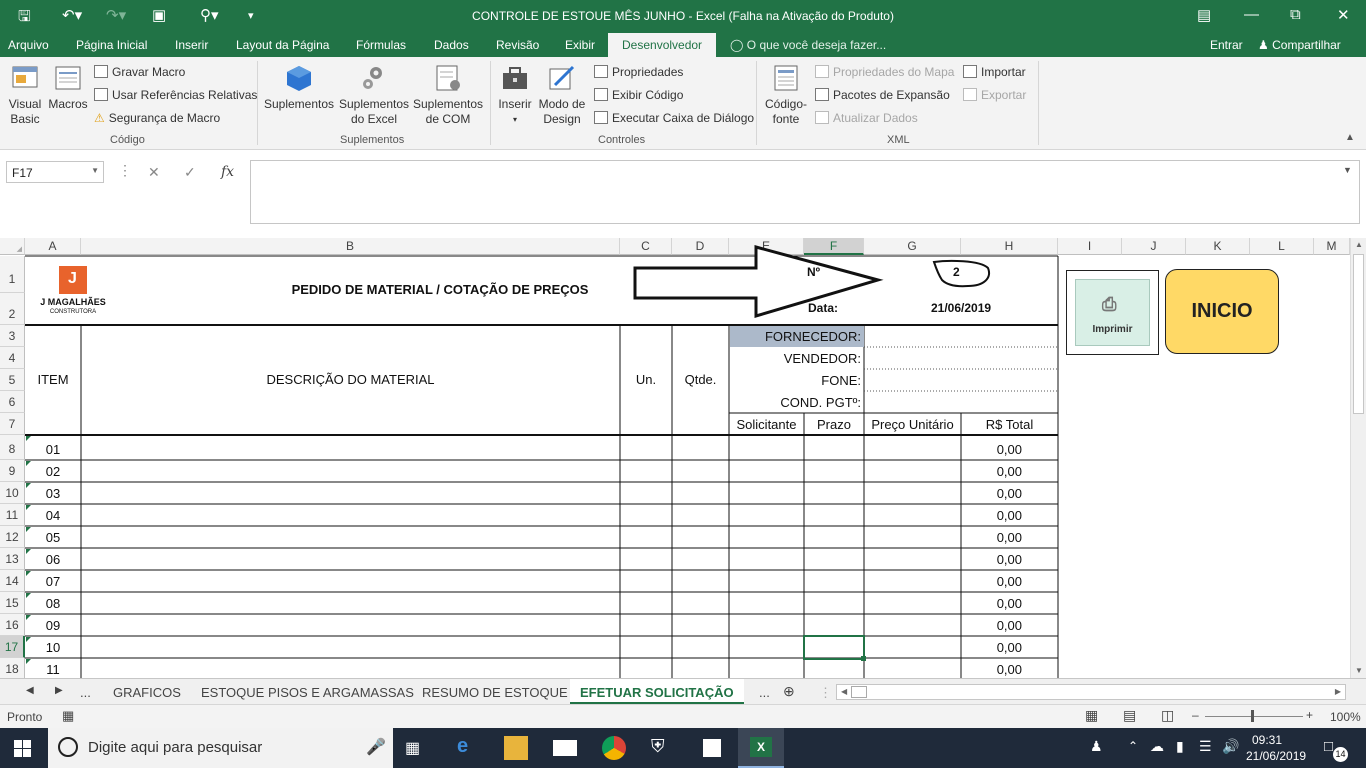  I want to click on pacotes-expansao-button: Pacotes de Expansão, so click(882, 95).